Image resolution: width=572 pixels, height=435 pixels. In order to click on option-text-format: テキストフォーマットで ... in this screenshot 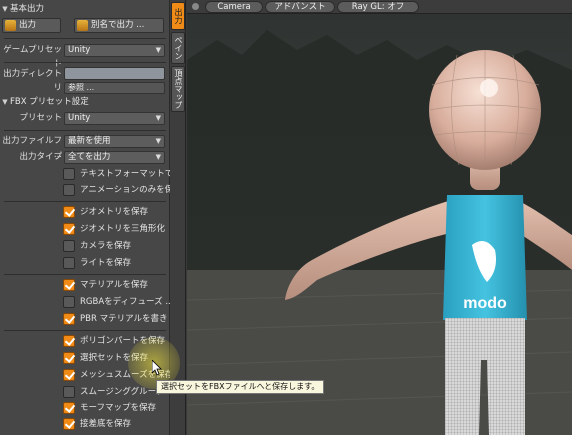, I will do `click(116, 174)`.